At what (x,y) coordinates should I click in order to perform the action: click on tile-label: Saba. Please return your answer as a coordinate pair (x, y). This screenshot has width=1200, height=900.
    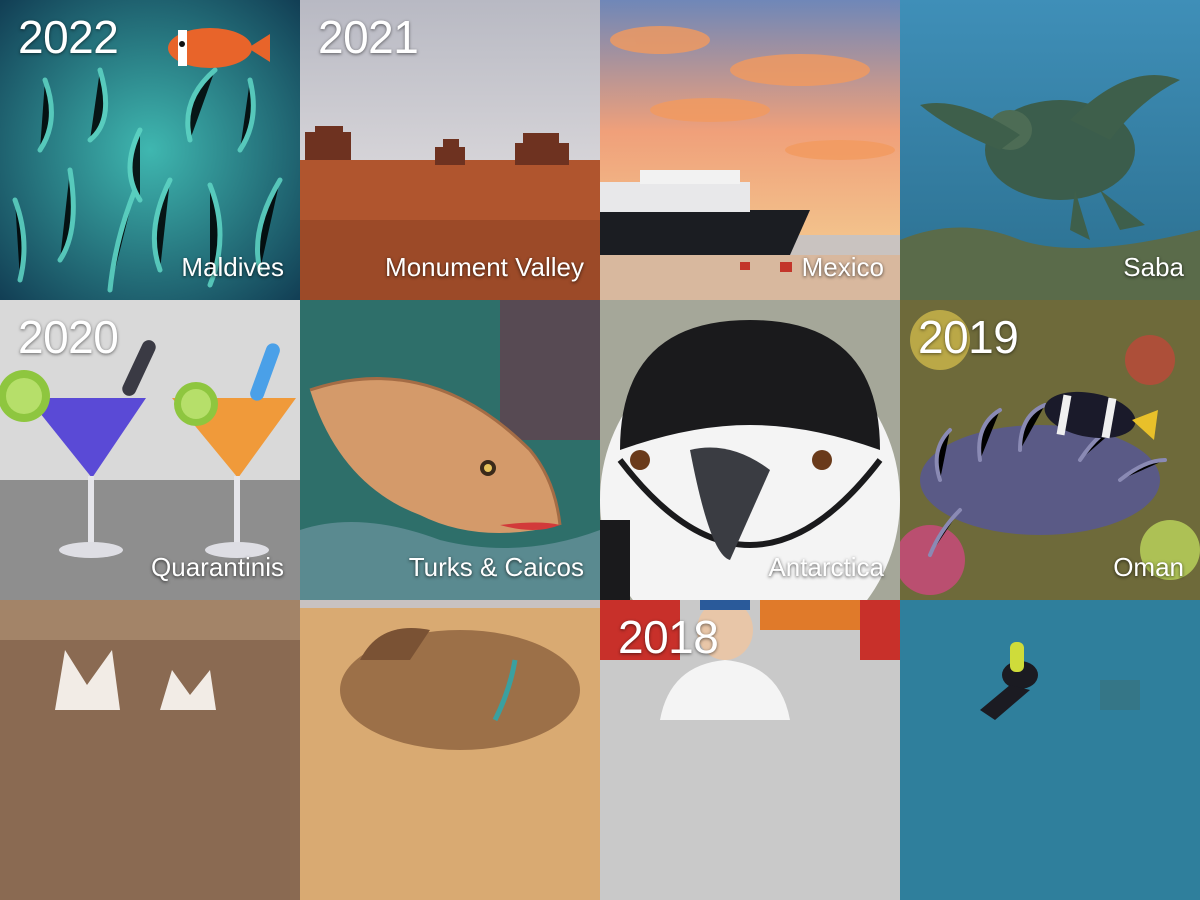
    Looking at the image, I should click on (1153, 267).